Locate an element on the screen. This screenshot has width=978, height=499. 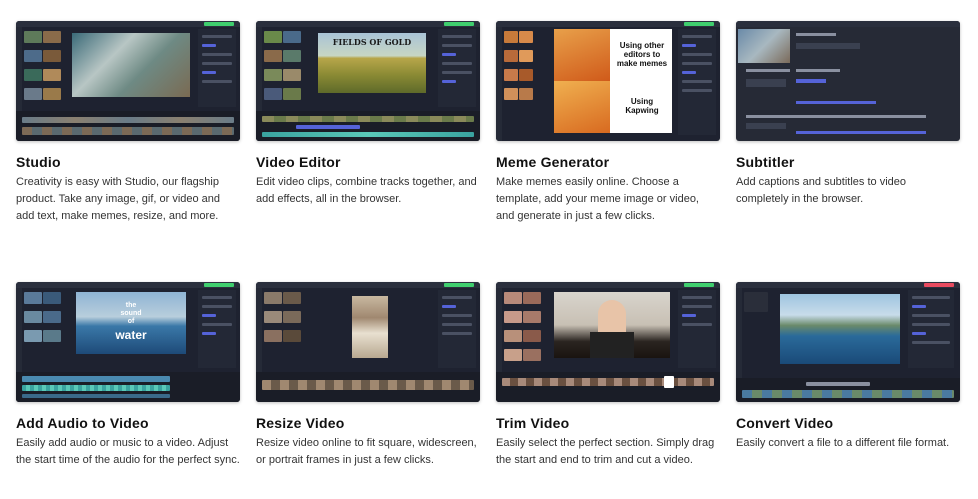
trim-video-thumbnail is located at coordinates (608, 342).